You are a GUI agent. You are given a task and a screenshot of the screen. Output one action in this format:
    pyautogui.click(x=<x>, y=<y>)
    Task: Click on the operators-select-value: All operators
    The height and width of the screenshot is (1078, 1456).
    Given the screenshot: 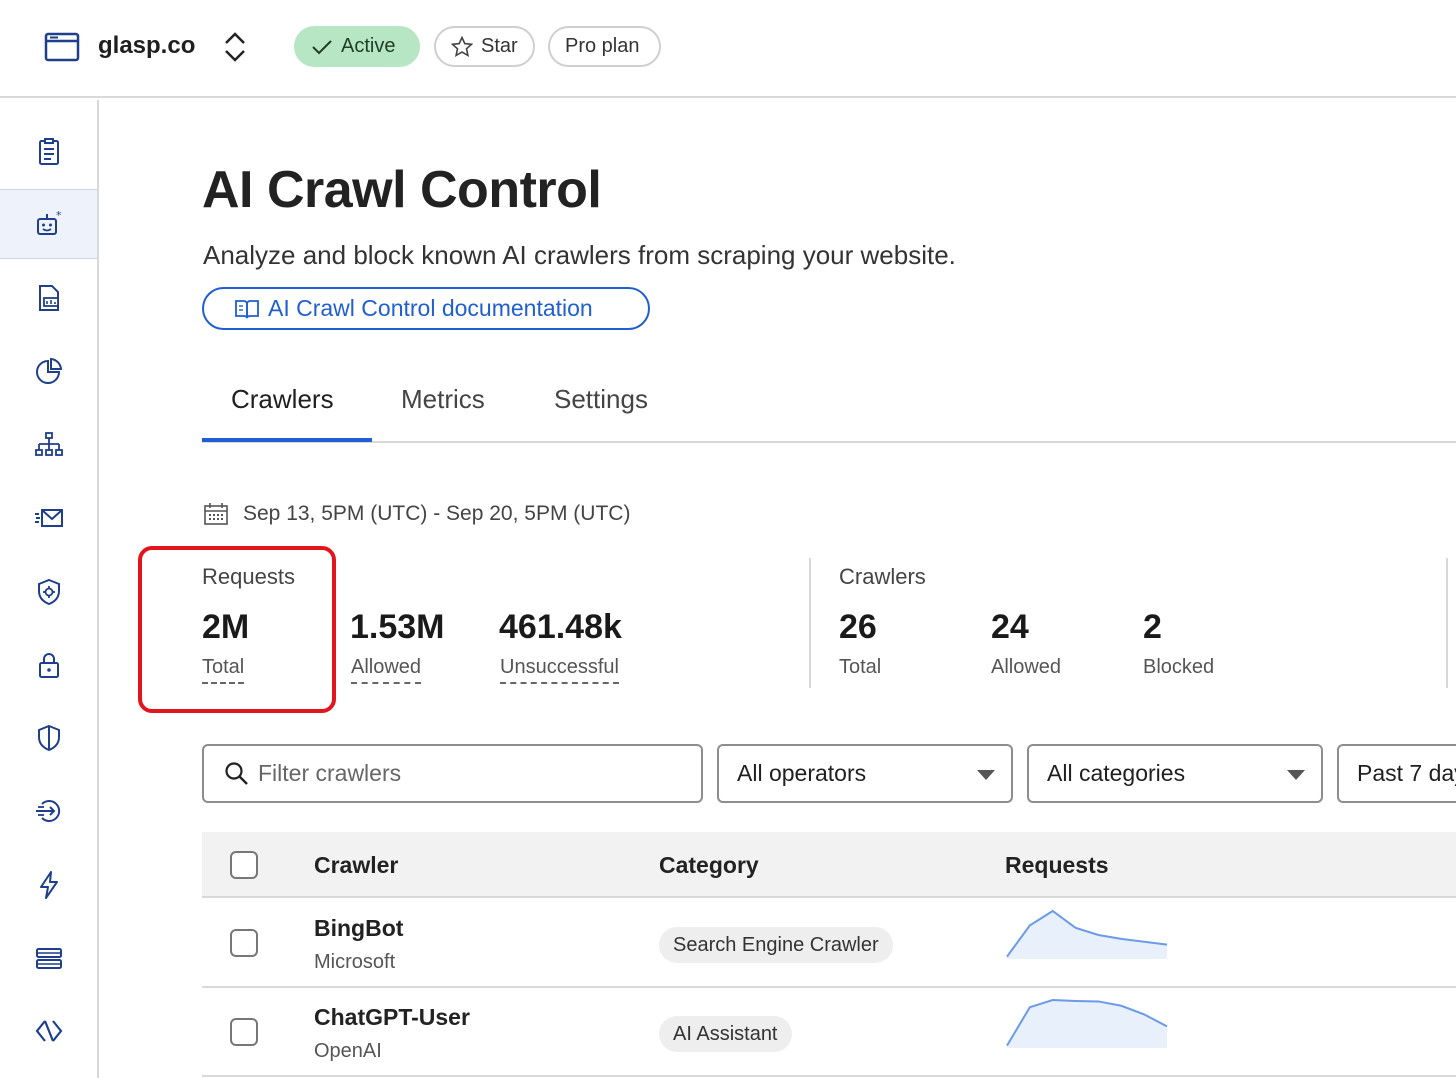 What is the action you would take?
    pyautogui.click(x=802, y=773)
    